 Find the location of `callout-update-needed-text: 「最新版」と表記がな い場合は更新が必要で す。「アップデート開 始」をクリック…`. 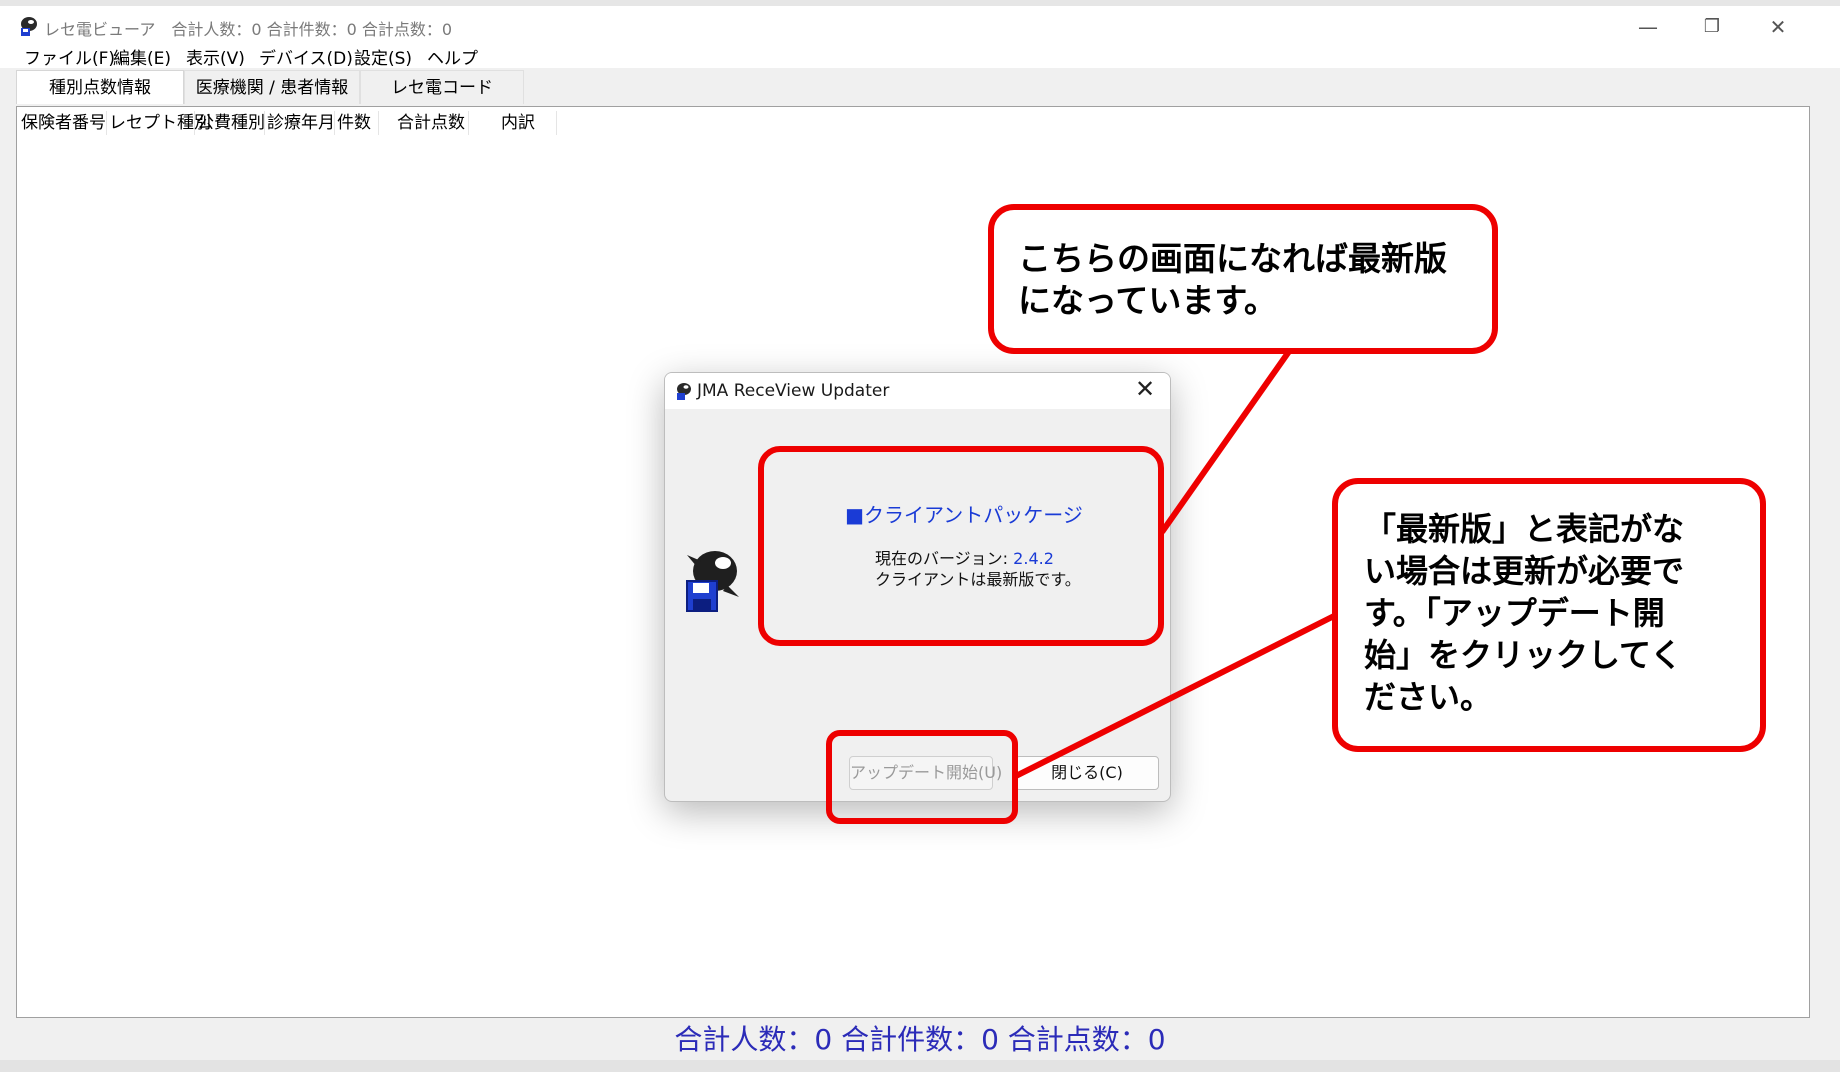

callout-update-needed-text: 「最新版」と表記がな い場合は更新が必要で す。「アップデート開 始」をクリック… is located at coordinates (1524, 613).